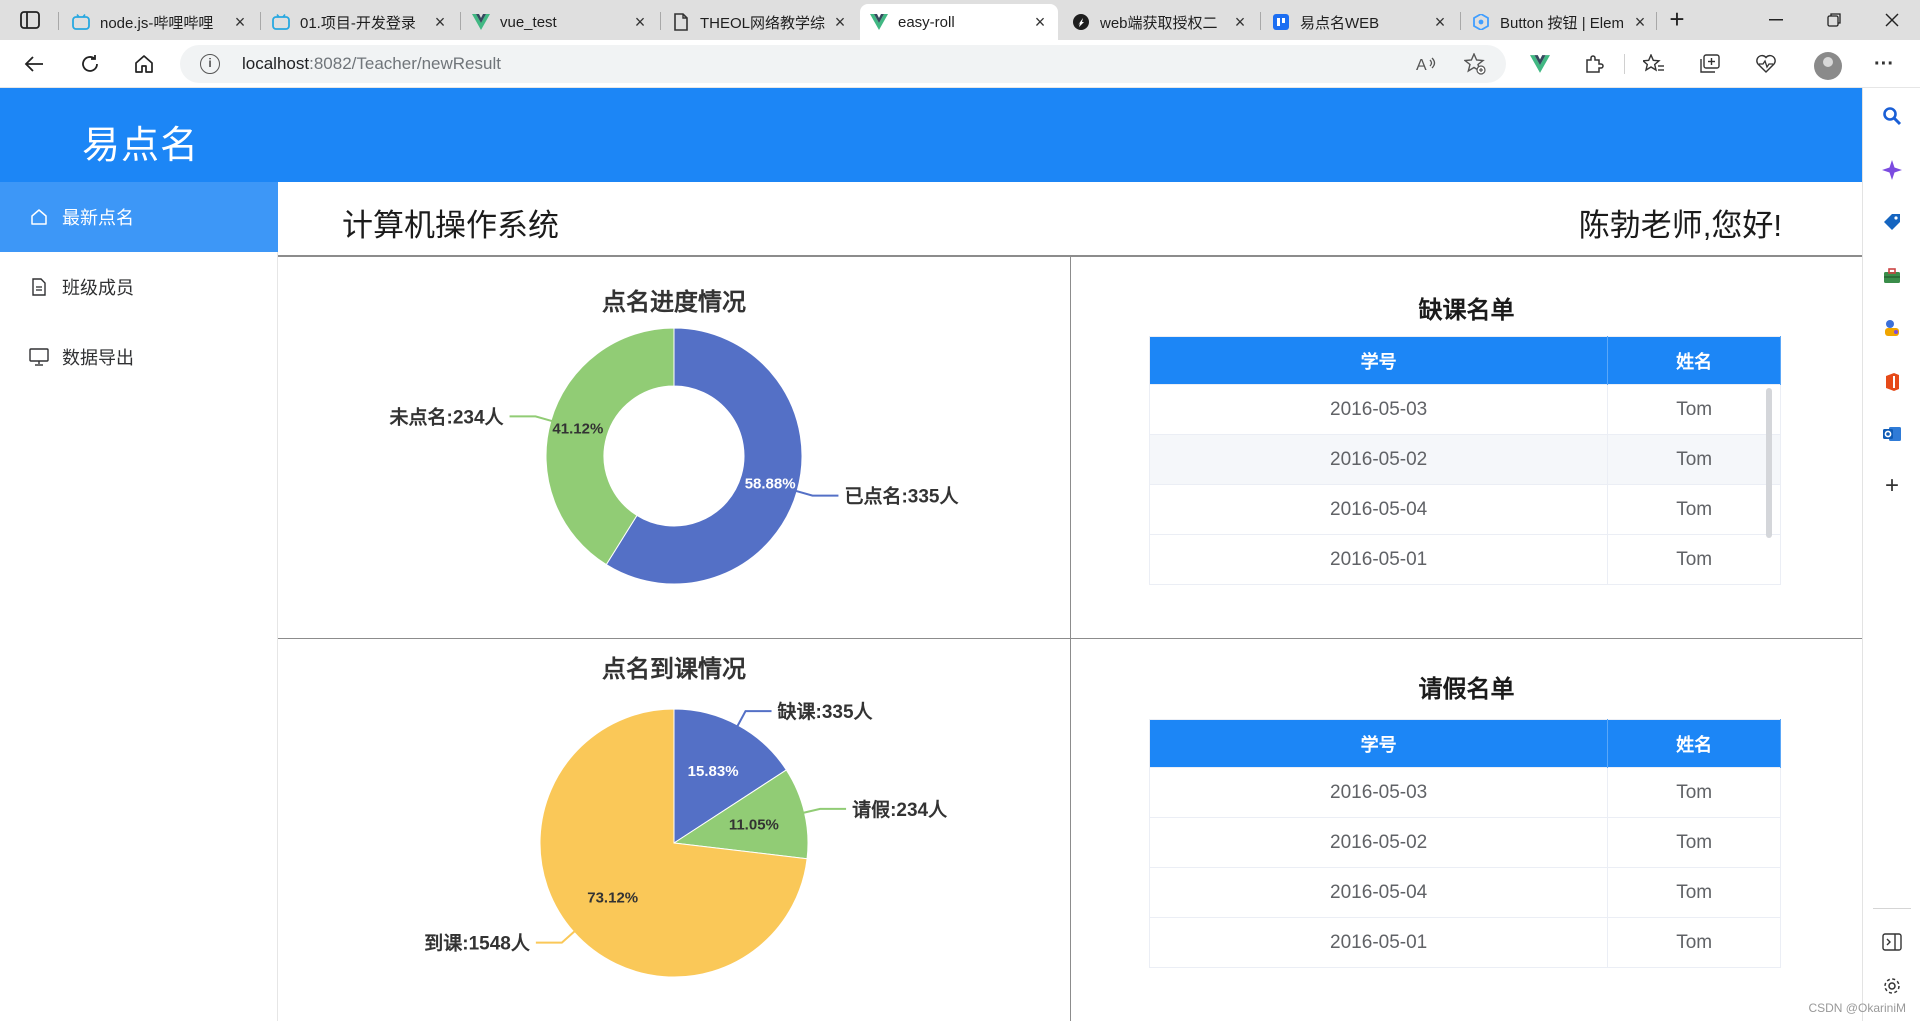 The width and height of the screenshot is (1920, 1021). Describe the element at coordinates (39, 357) in the screenshot. I see `monitor-icon` at that location.